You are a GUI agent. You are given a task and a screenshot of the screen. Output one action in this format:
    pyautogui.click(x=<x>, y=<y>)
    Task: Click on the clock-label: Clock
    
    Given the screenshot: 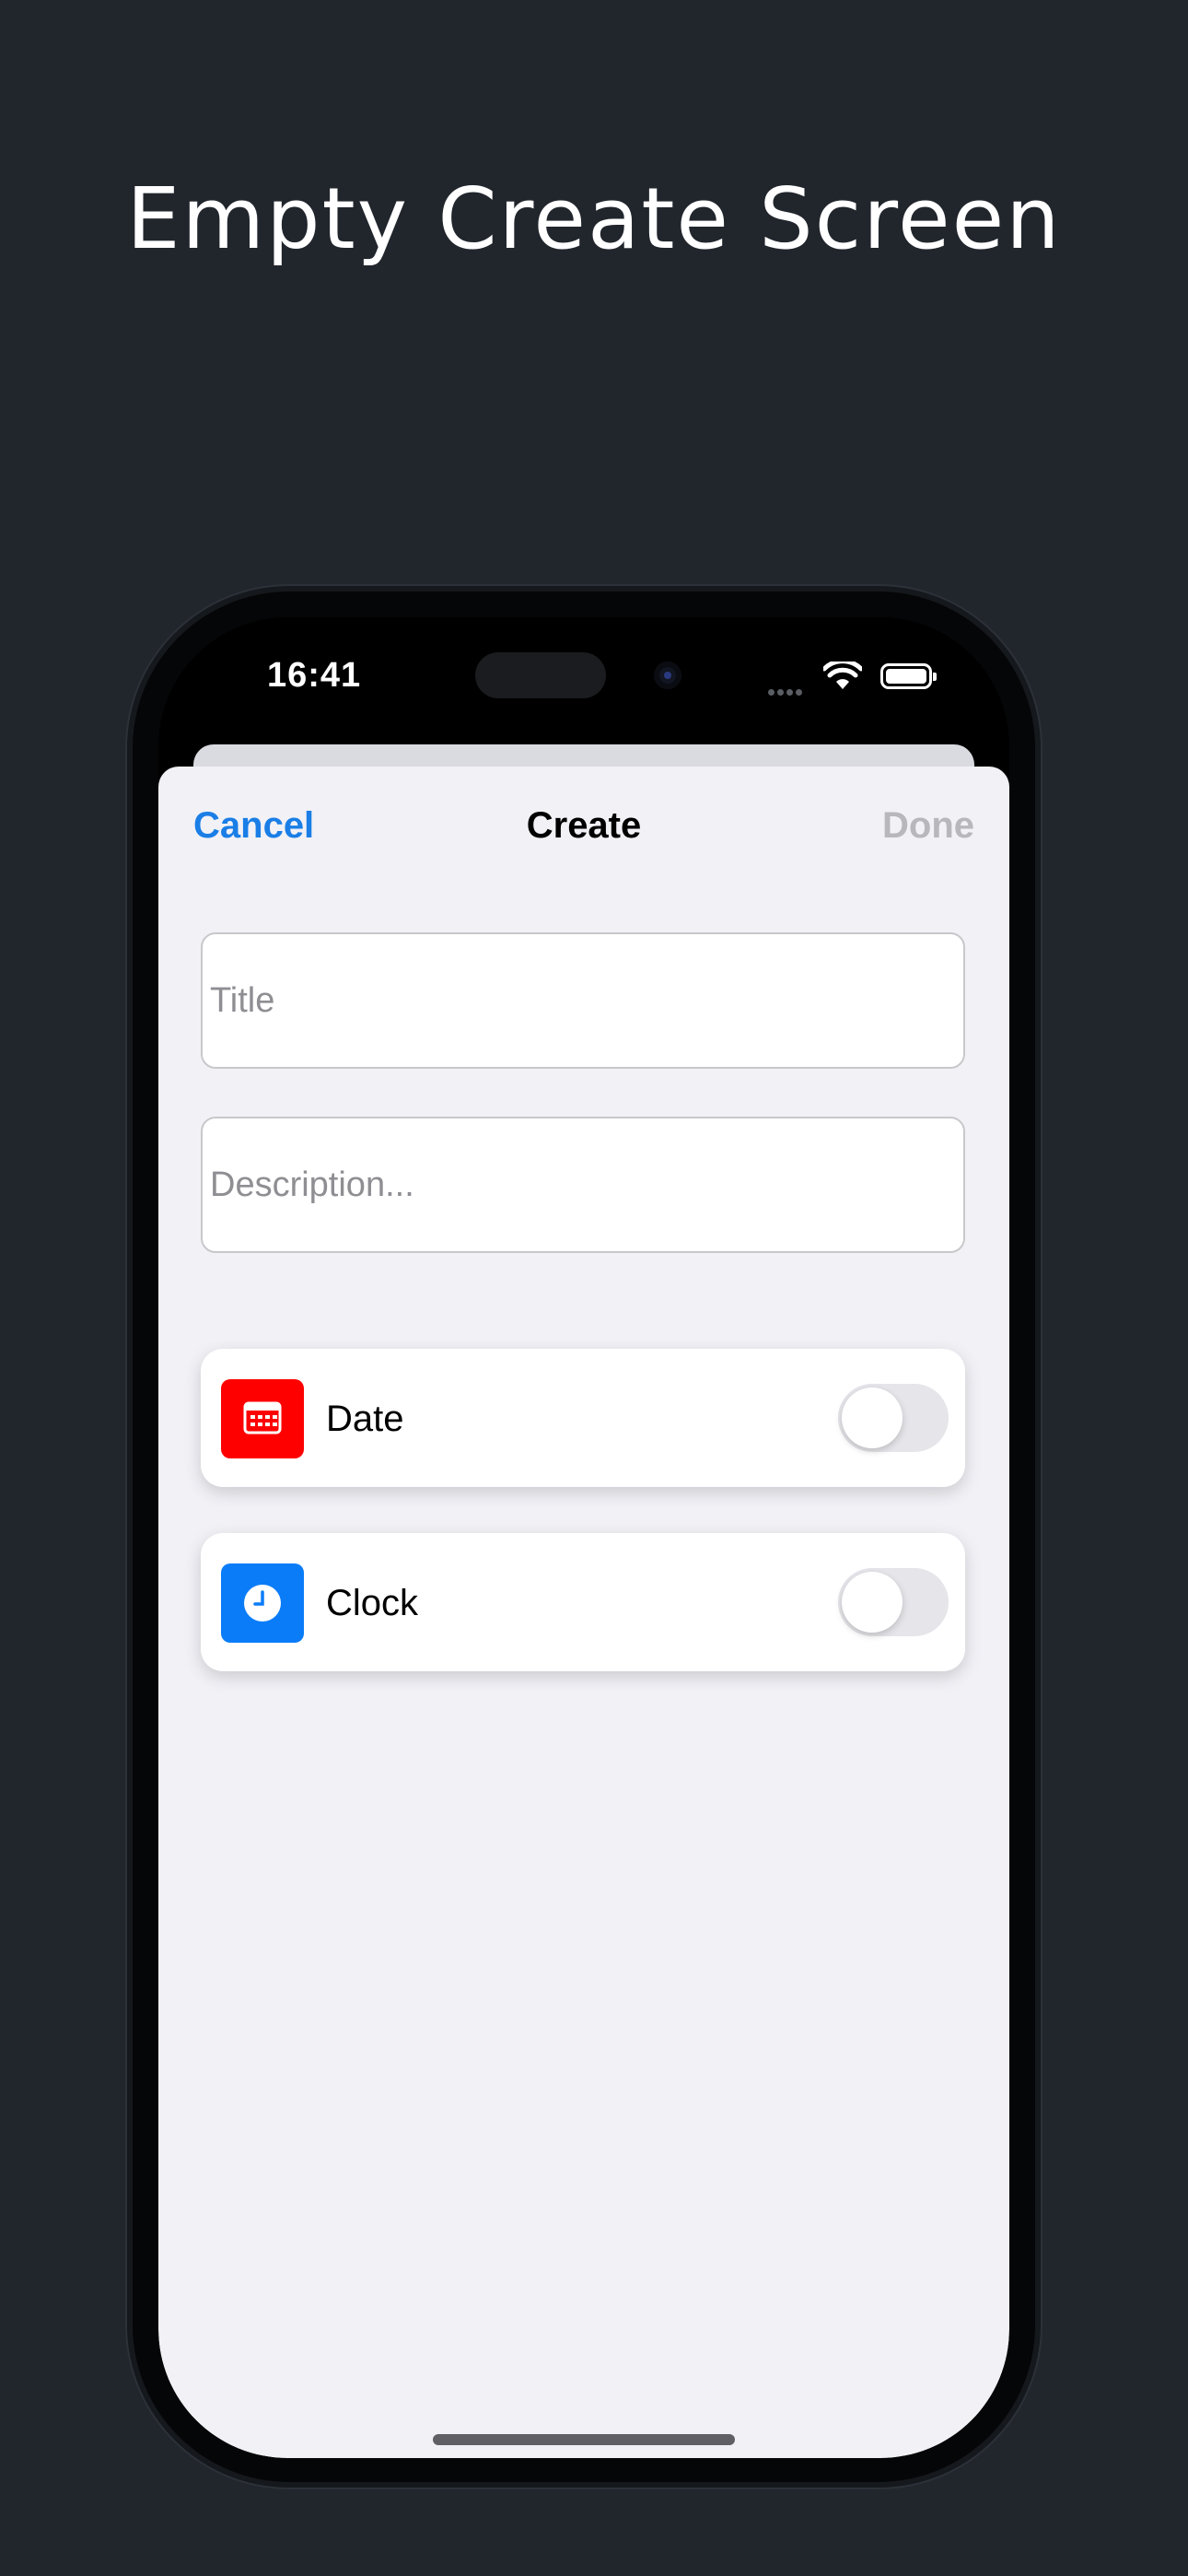 What is the action you would take?
    pyautogui.click(x=372, y=1603)
    